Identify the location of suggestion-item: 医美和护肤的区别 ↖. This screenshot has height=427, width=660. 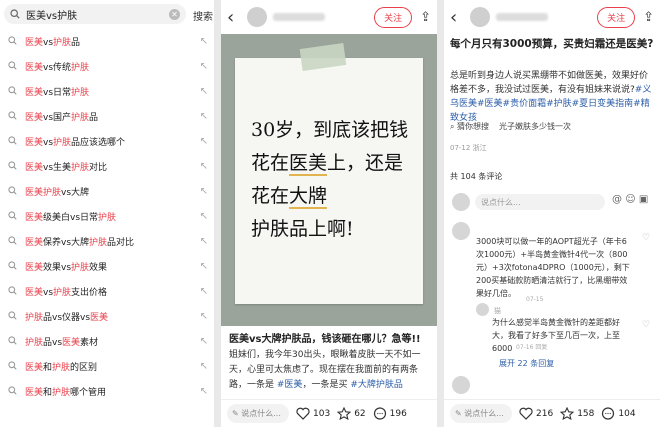
(107, 366).